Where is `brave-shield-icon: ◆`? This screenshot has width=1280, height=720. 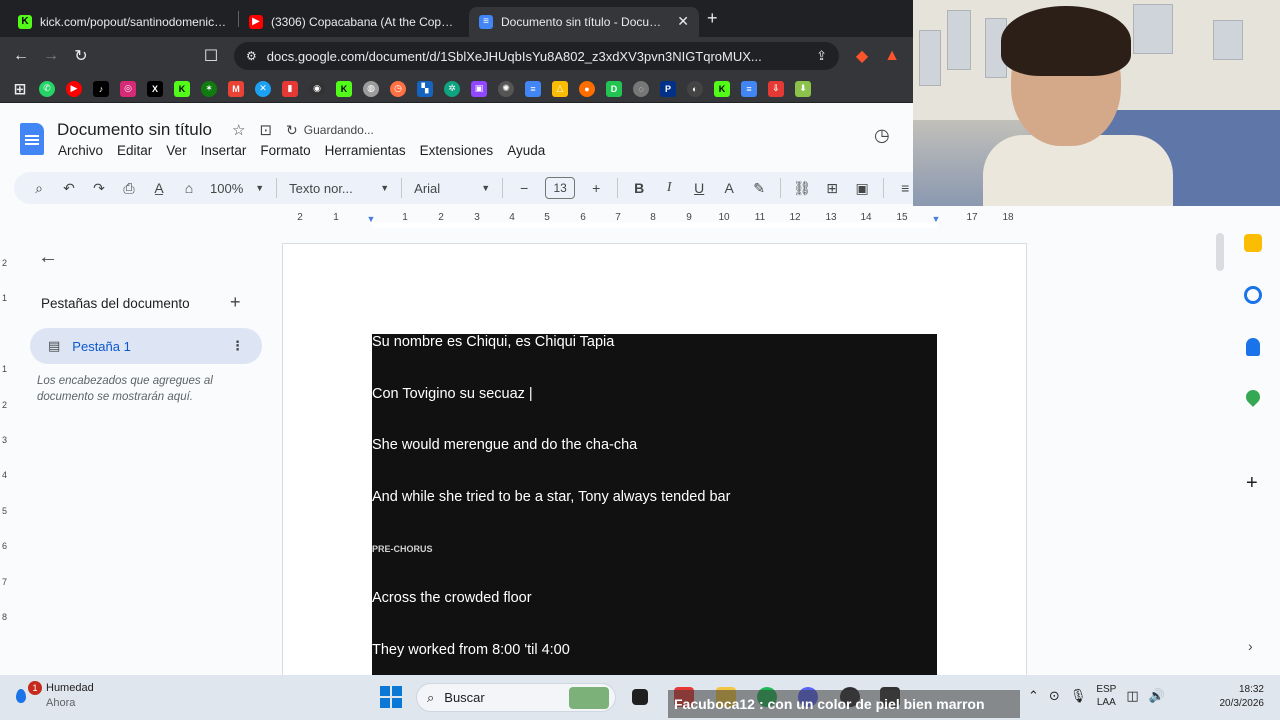
brave-shield-icon: ◆ is located at coordinates (862, 56).